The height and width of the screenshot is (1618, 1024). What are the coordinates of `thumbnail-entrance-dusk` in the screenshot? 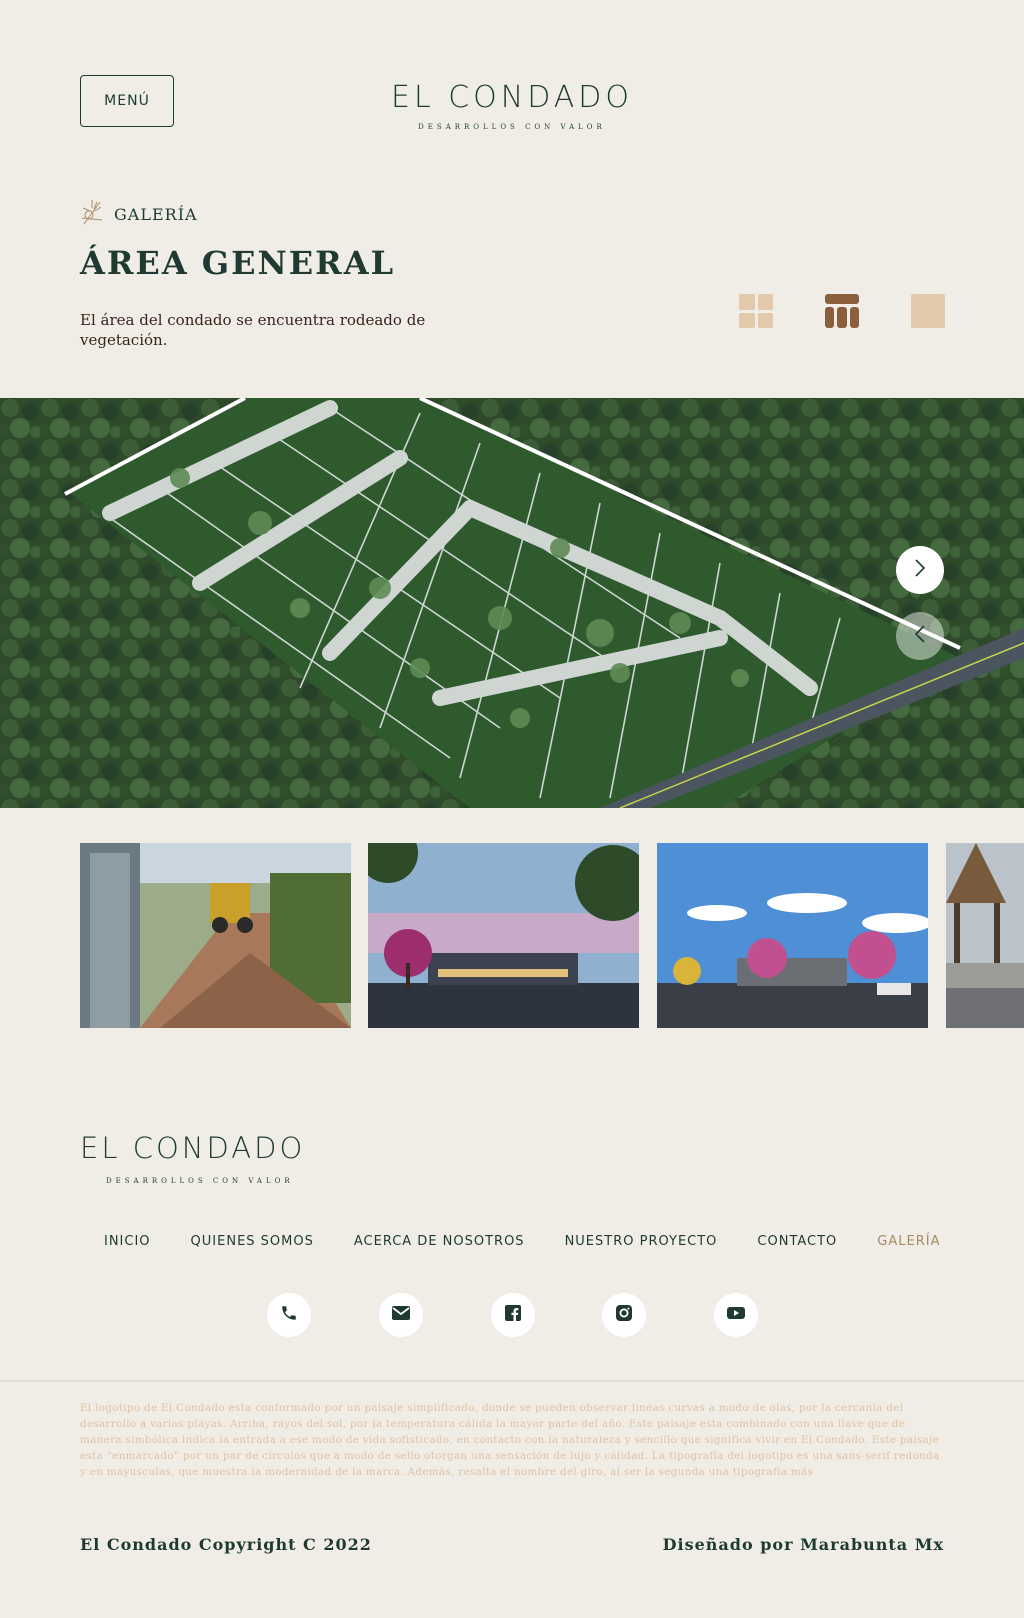 It's located at (503, 935).